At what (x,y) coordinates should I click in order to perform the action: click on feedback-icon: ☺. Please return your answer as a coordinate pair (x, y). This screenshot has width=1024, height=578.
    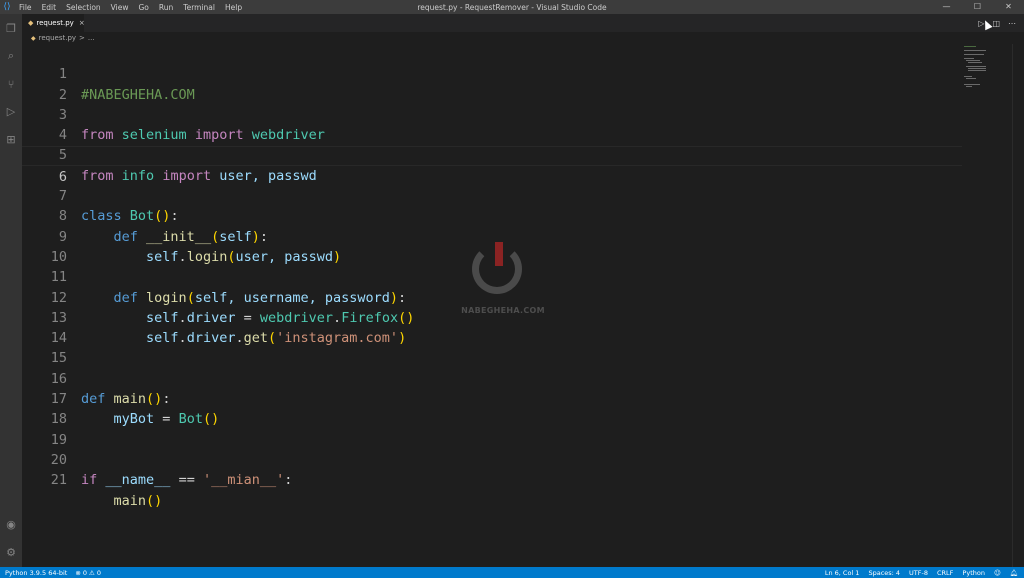
    Looking at the image, I should click on (997, 573).